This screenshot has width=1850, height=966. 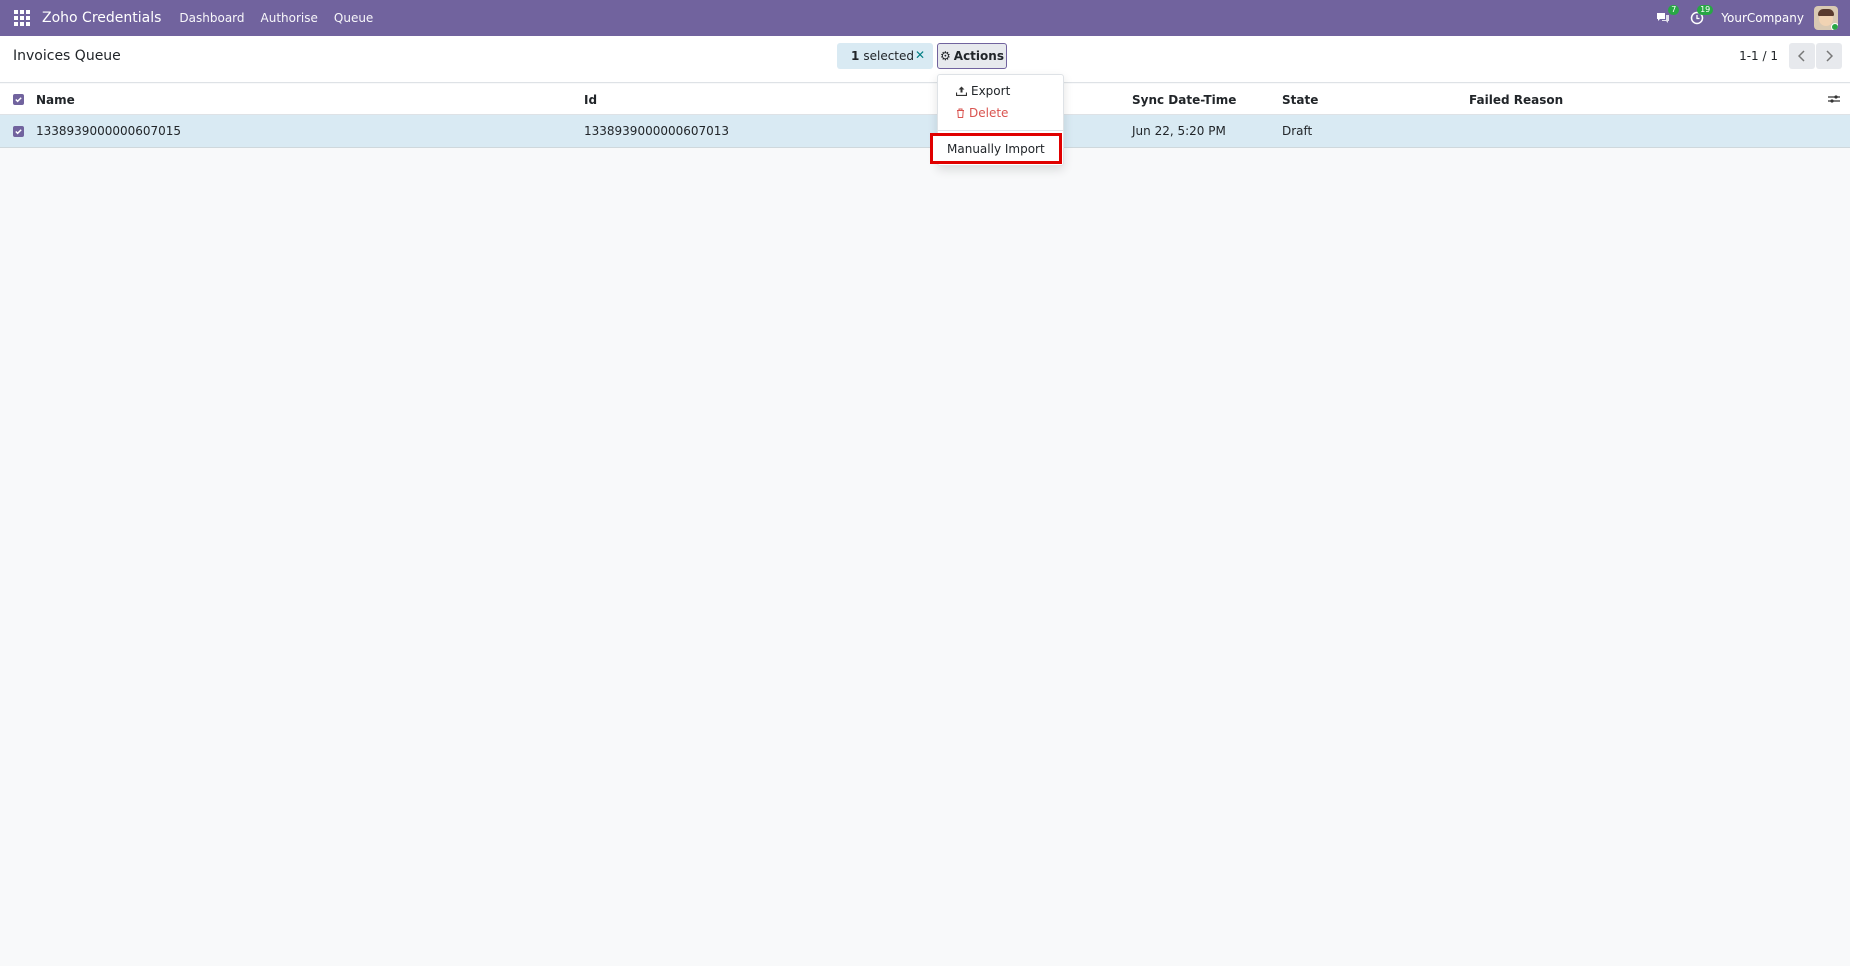 What do you see at coordinates (945, 56) in the screenshot?
I see `gear-icon: ⚙` at bounding box center [945, 56].